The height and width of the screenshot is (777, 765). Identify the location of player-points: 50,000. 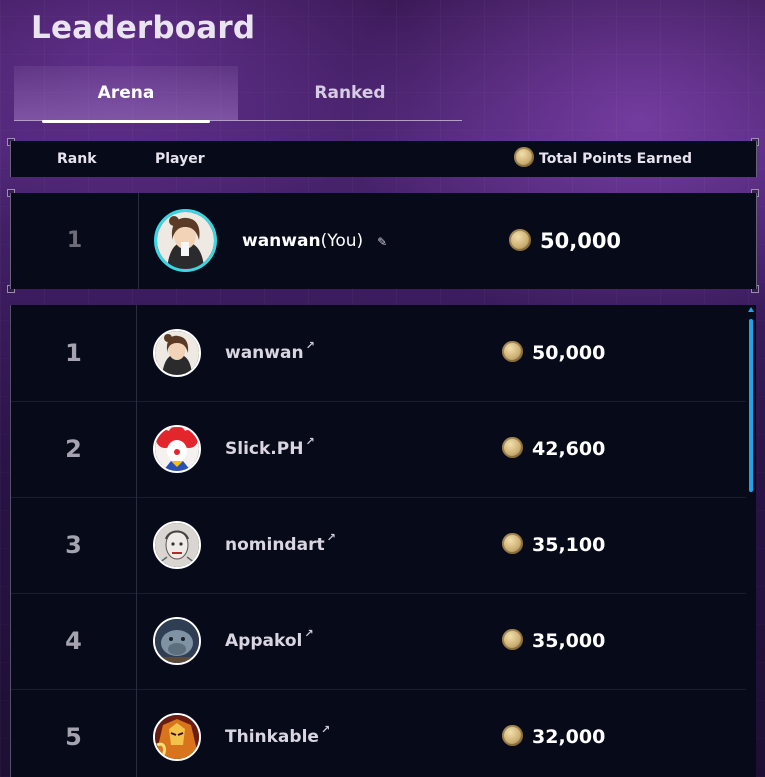
(569, 353).